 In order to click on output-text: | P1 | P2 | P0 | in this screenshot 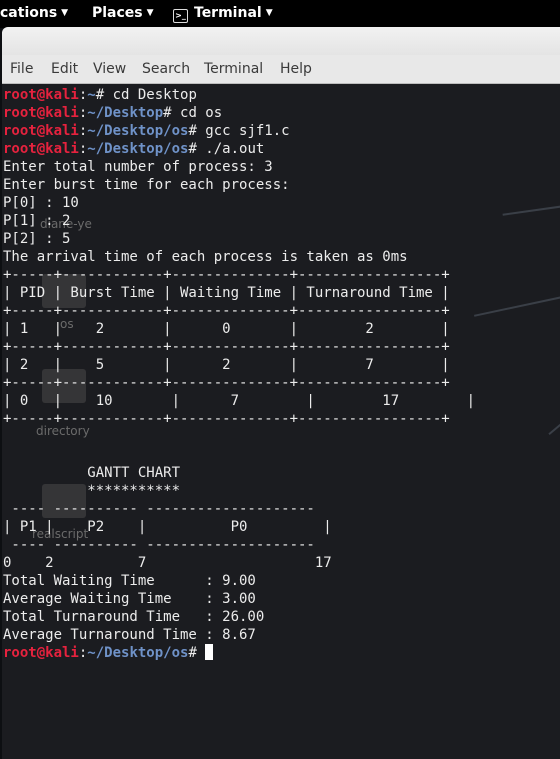, I will do `click(167, 527)`.